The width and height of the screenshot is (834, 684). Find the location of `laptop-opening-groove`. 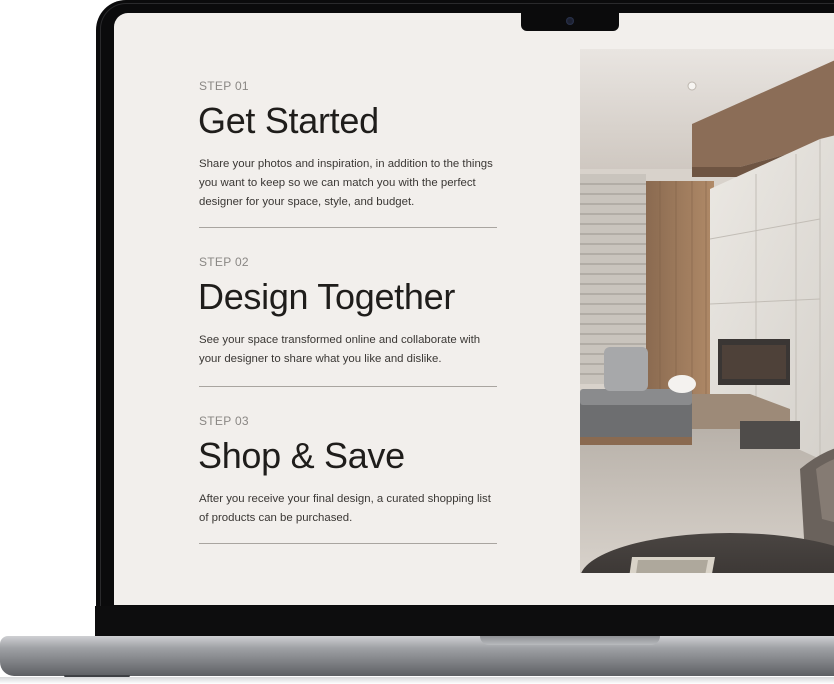

laptop-opening-groove is located at coordinates (570, 640).